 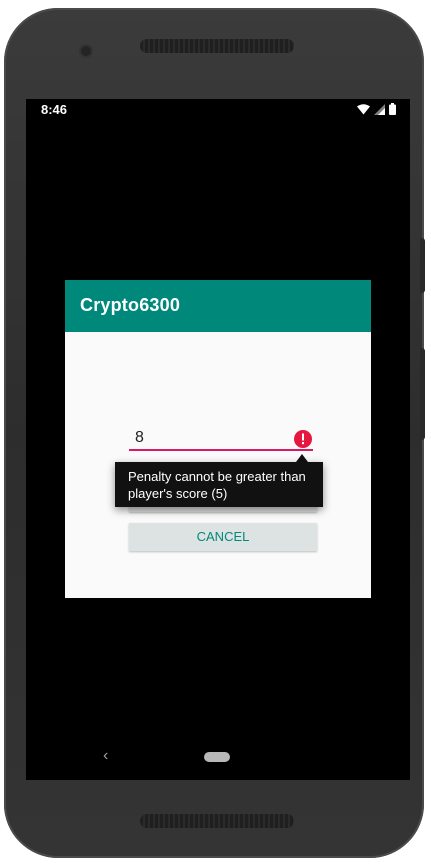 What do you see at coordinates (392, 109) in the screenshot?
I see `battery-icon` at bounding box center [392, 109].